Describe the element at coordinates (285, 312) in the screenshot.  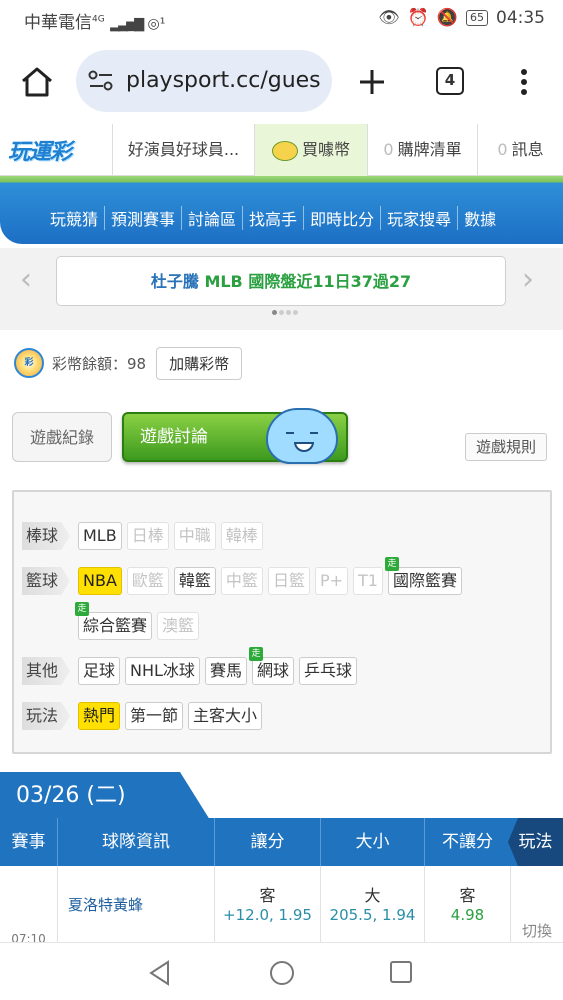
I see `ticker-pagination` at that location.